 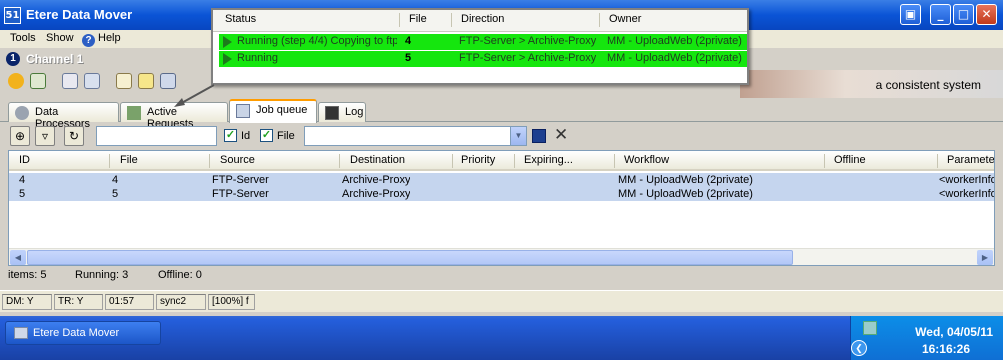 What do you see at coordinates (18, 257) in the screenshot?
I see `scroll-left-icon: ◀` at bounding box center [18, 257].